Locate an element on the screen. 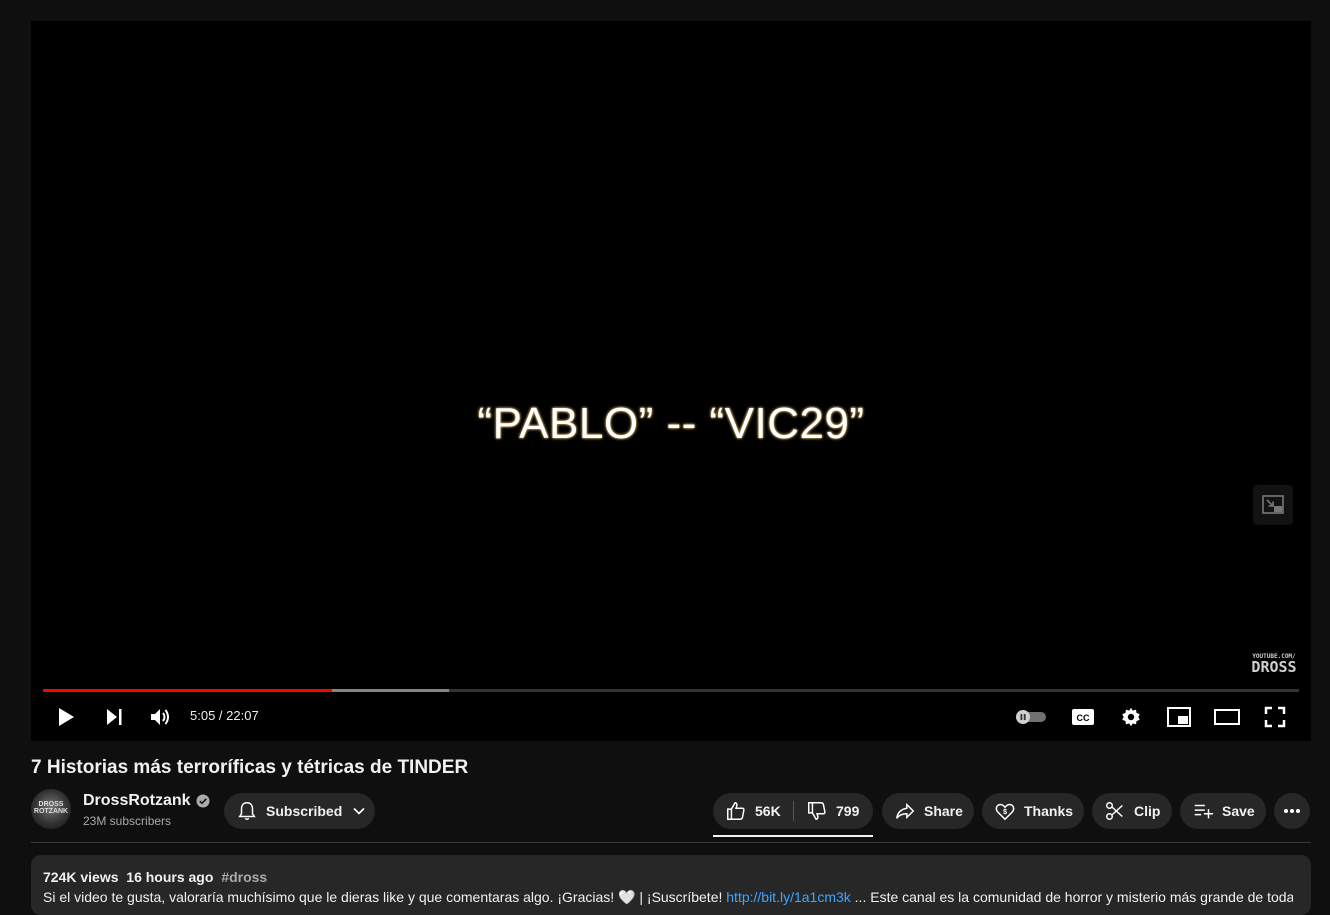  player-controls: 5:05 / 22:07 CC is located at coordinates (671, 717).